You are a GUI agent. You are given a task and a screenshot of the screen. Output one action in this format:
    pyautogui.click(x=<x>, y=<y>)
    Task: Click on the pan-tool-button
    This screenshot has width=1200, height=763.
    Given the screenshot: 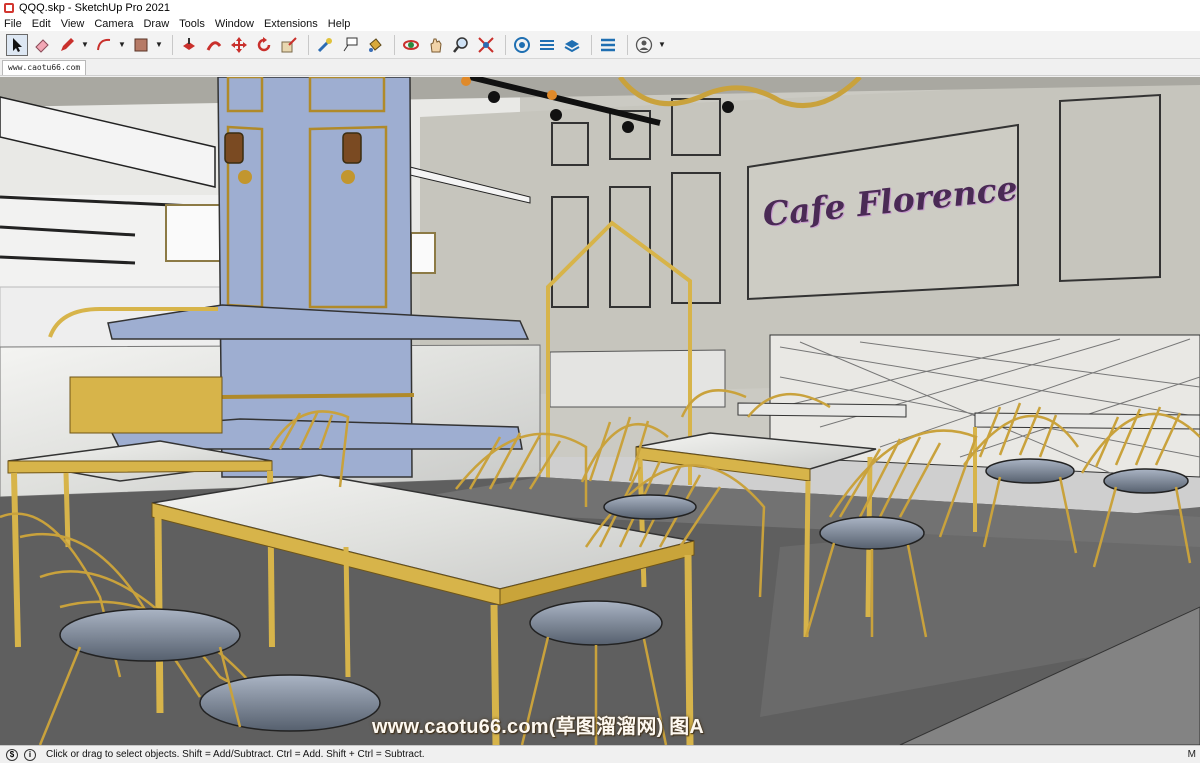 What is the action you would take?
    pyautogui.click(x=436, y=45)
    